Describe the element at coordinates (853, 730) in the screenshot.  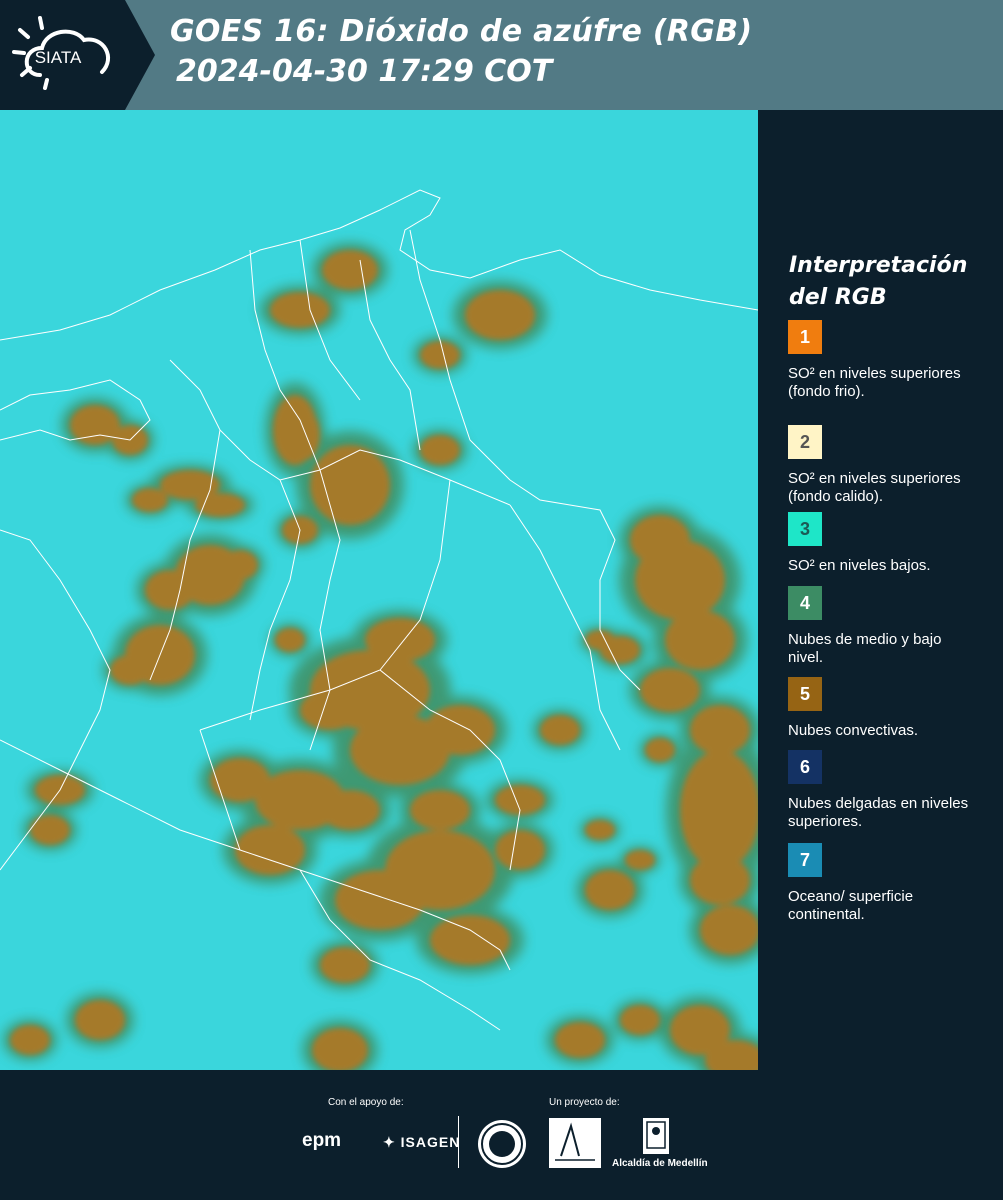
I see `legend-label: Nubes convectivas.` at that location.